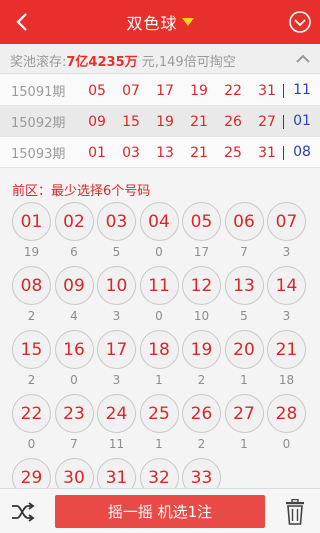 The image size is (320, 533). Describe the element at coordinates (201, 285) in the screenshot. I see `number-ball: 12` at that location.